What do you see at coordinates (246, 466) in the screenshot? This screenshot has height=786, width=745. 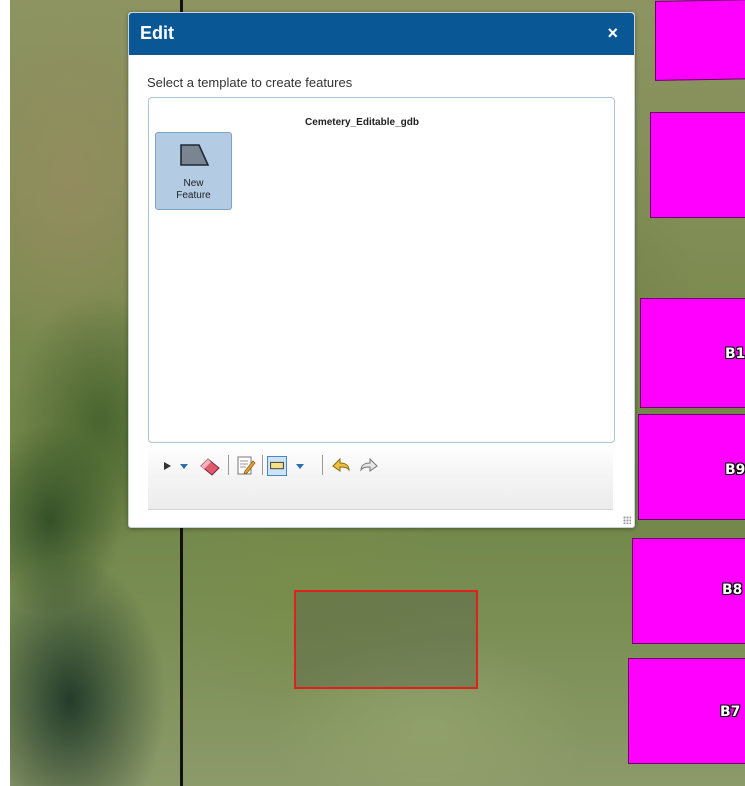 I see `attributes-icon` at bounding box center [246, 466].